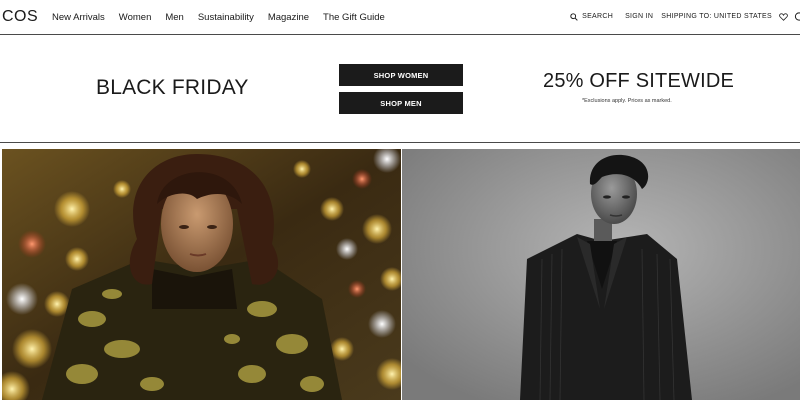 This screenshot has height=400, width=800. I want to click on promo-offer: 25% OFF SITEWIDE, so click(639, 81).